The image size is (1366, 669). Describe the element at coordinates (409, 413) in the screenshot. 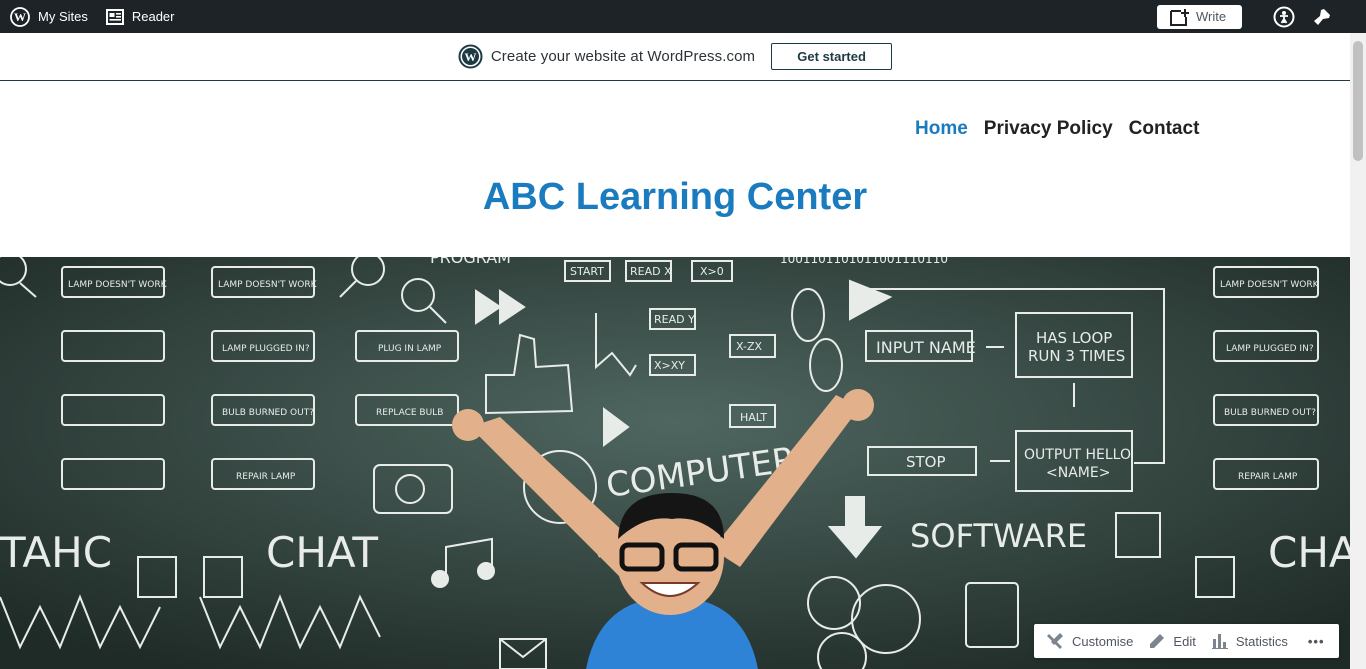

I see `svg-text: REPLACE BULB` at that location.